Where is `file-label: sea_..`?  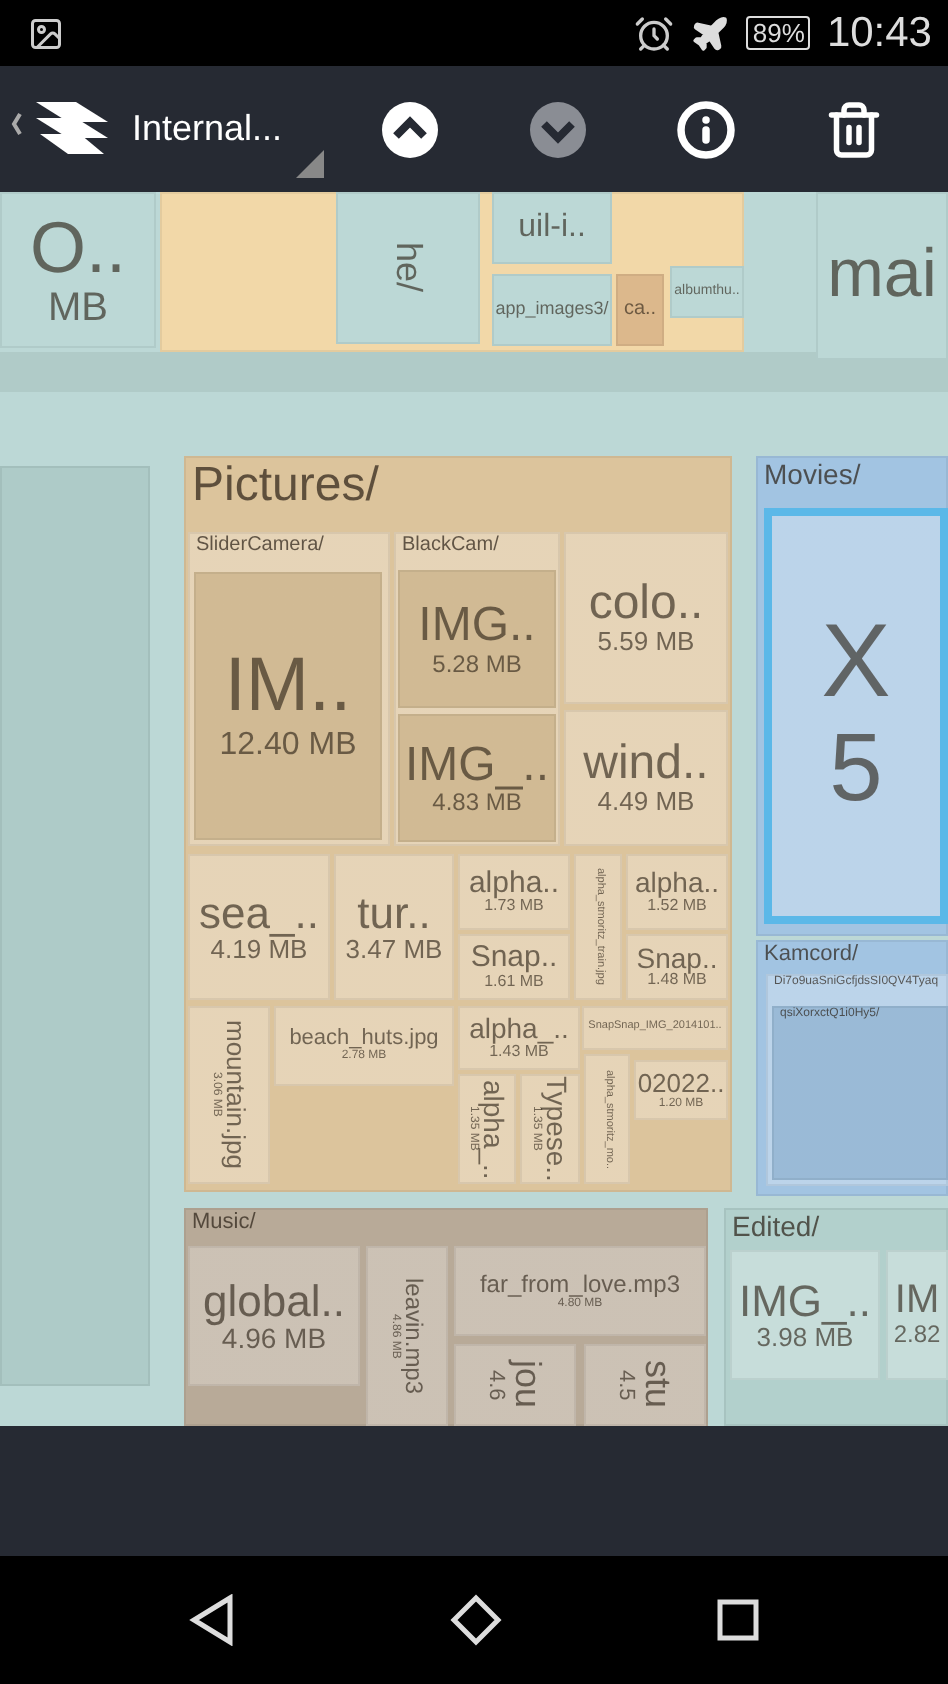 file-label: sea_.. is located at coordinates (259, 912).